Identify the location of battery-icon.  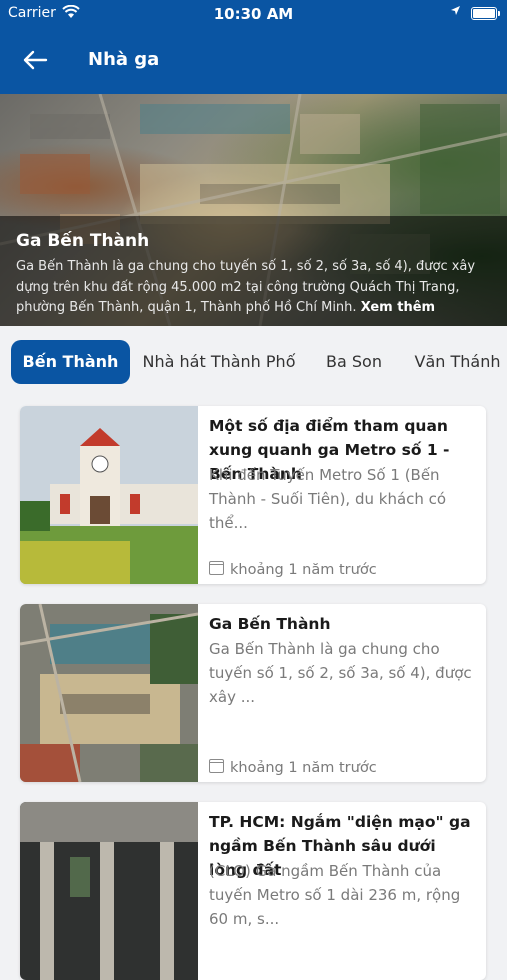
(485, 13).